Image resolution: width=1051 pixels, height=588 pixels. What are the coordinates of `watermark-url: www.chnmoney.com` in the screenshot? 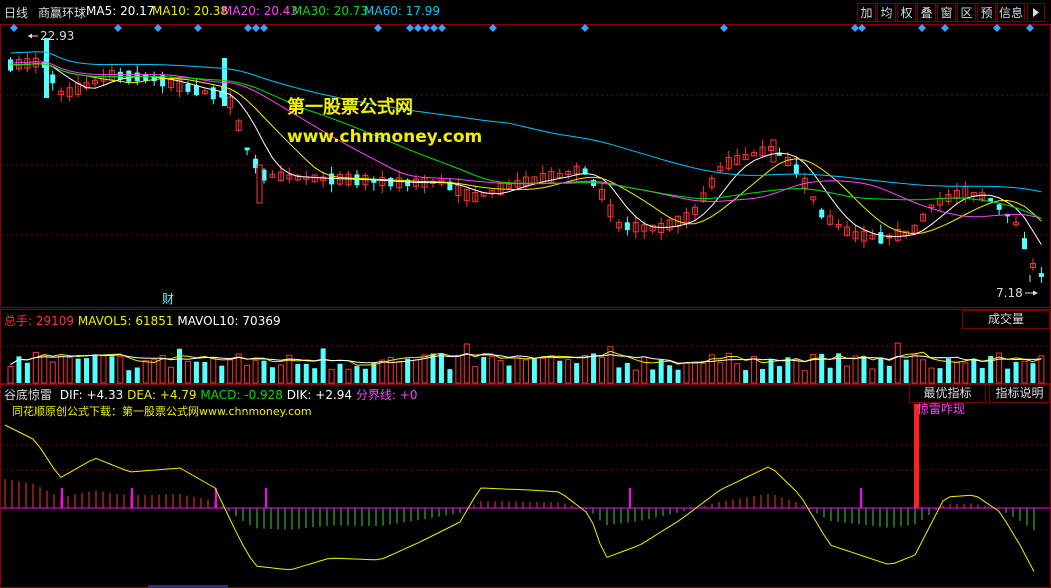 It's located at (385, 137).